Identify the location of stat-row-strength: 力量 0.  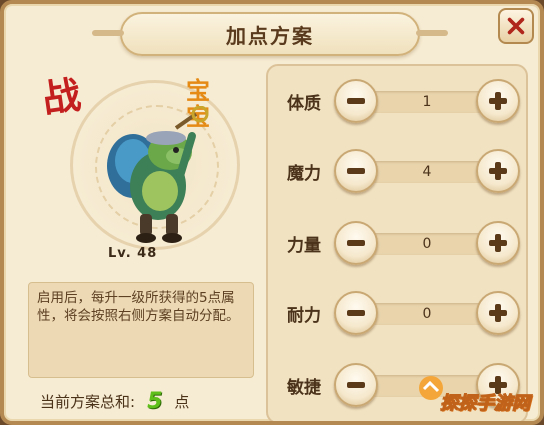
(399, 243).